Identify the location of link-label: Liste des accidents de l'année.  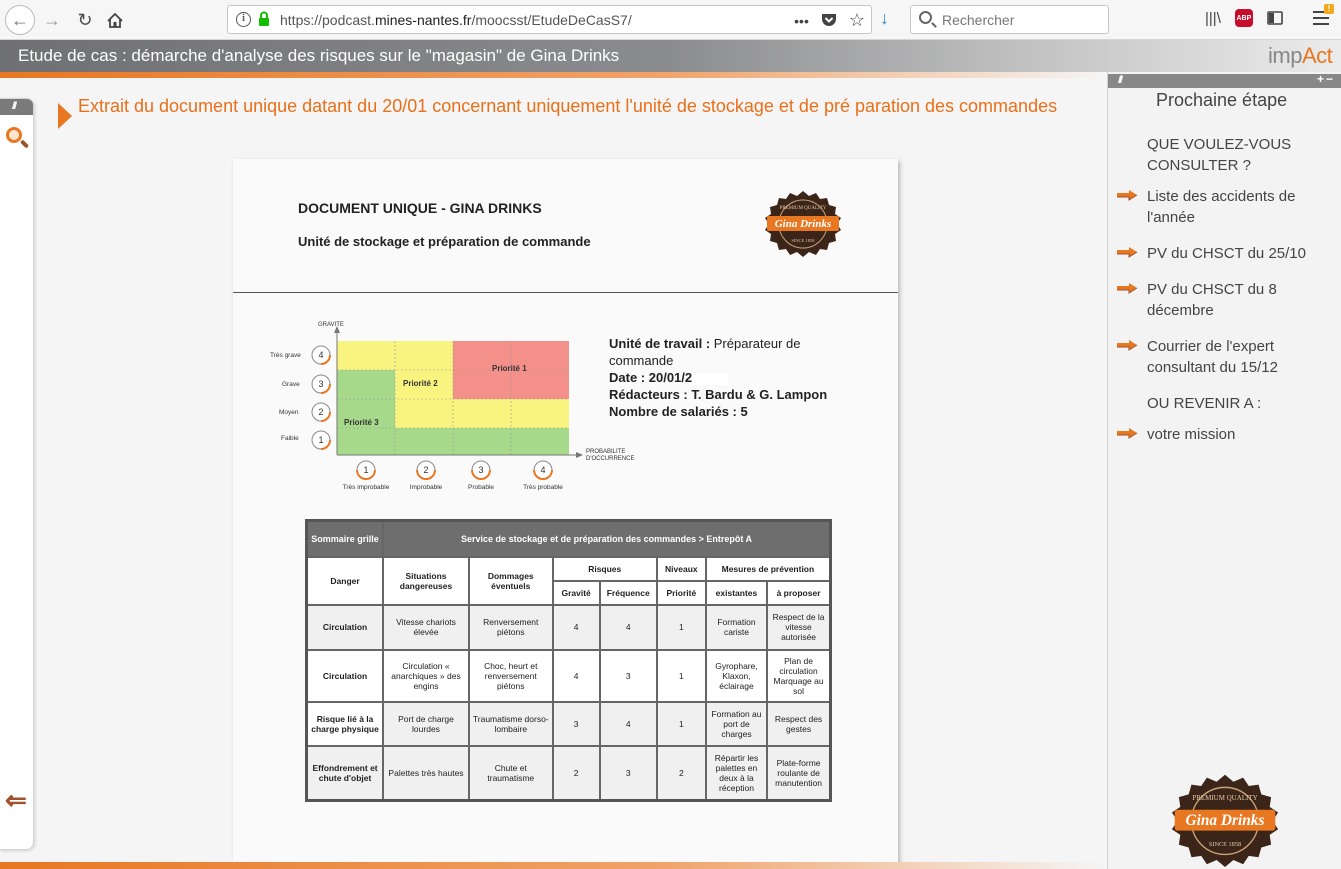
(1221, 207).